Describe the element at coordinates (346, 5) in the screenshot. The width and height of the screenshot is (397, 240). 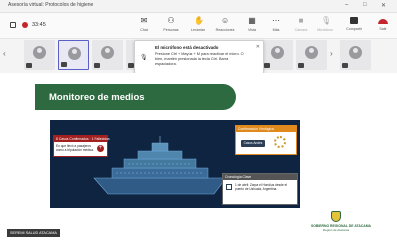
I see `minimize-icon: –` at that location.